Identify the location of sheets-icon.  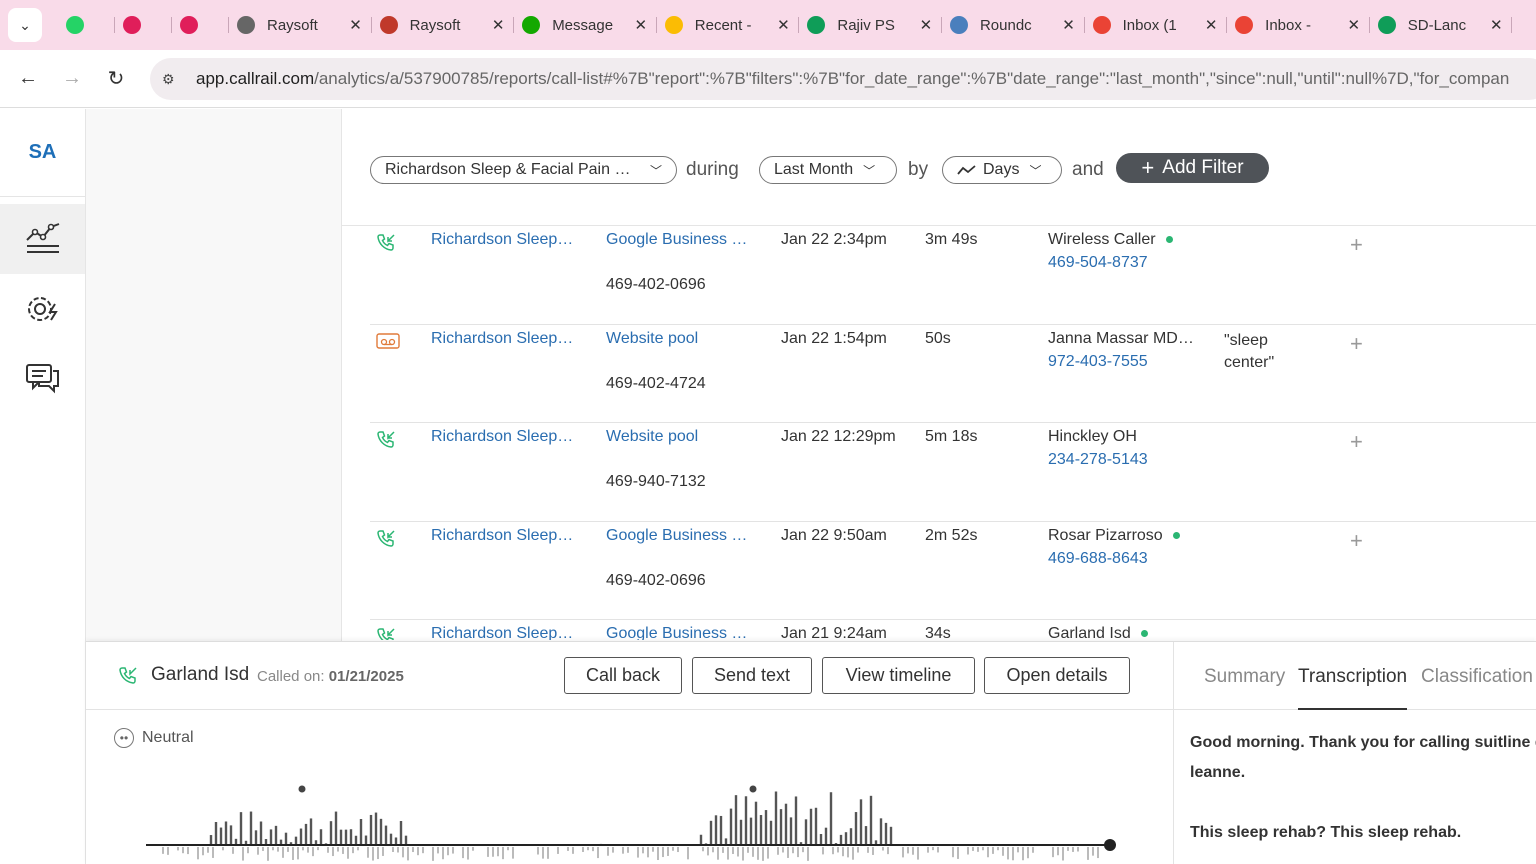
(816, 25).